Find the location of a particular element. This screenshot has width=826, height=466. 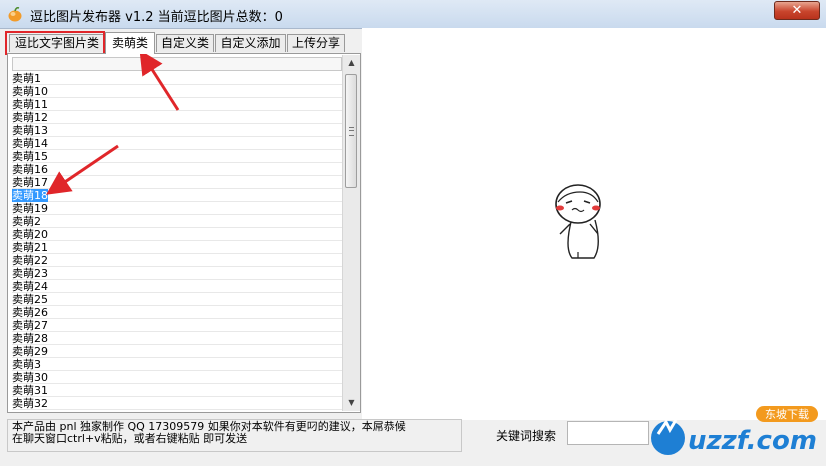

watermark-logo: uzzf.com 东坡下载 is located at coordinates (734, 431).